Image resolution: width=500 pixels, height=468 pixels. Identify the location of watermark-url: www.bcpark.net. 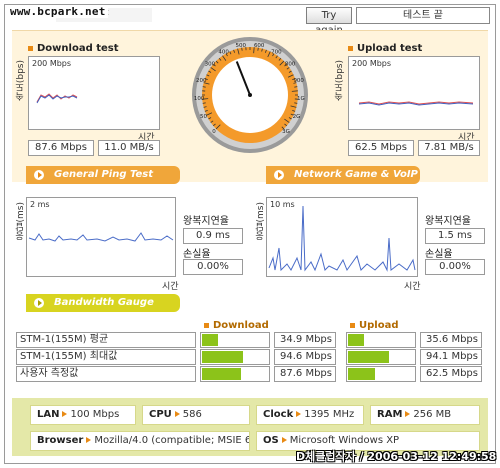
(58, 11).